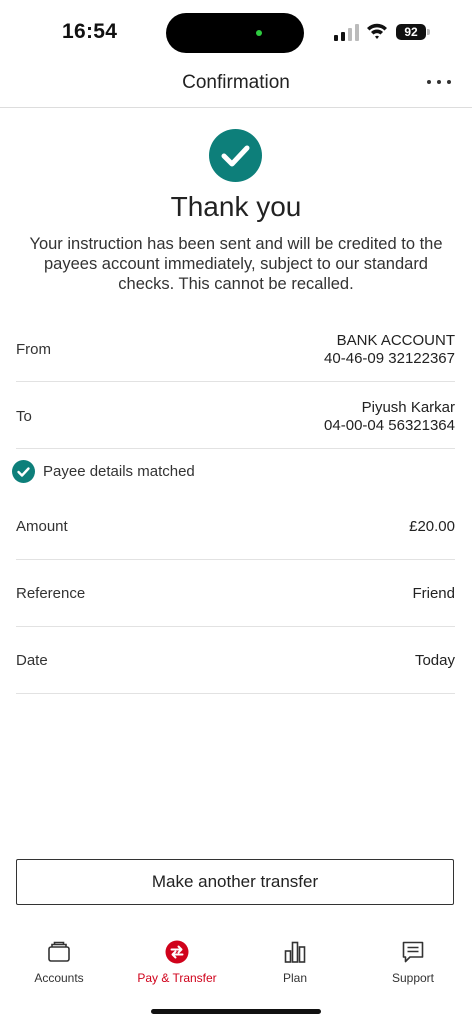 The image size is (472, 1024). I want to click on from-value: BANK ACCOUNT 40-46-09 32122367, so click(389, 350).